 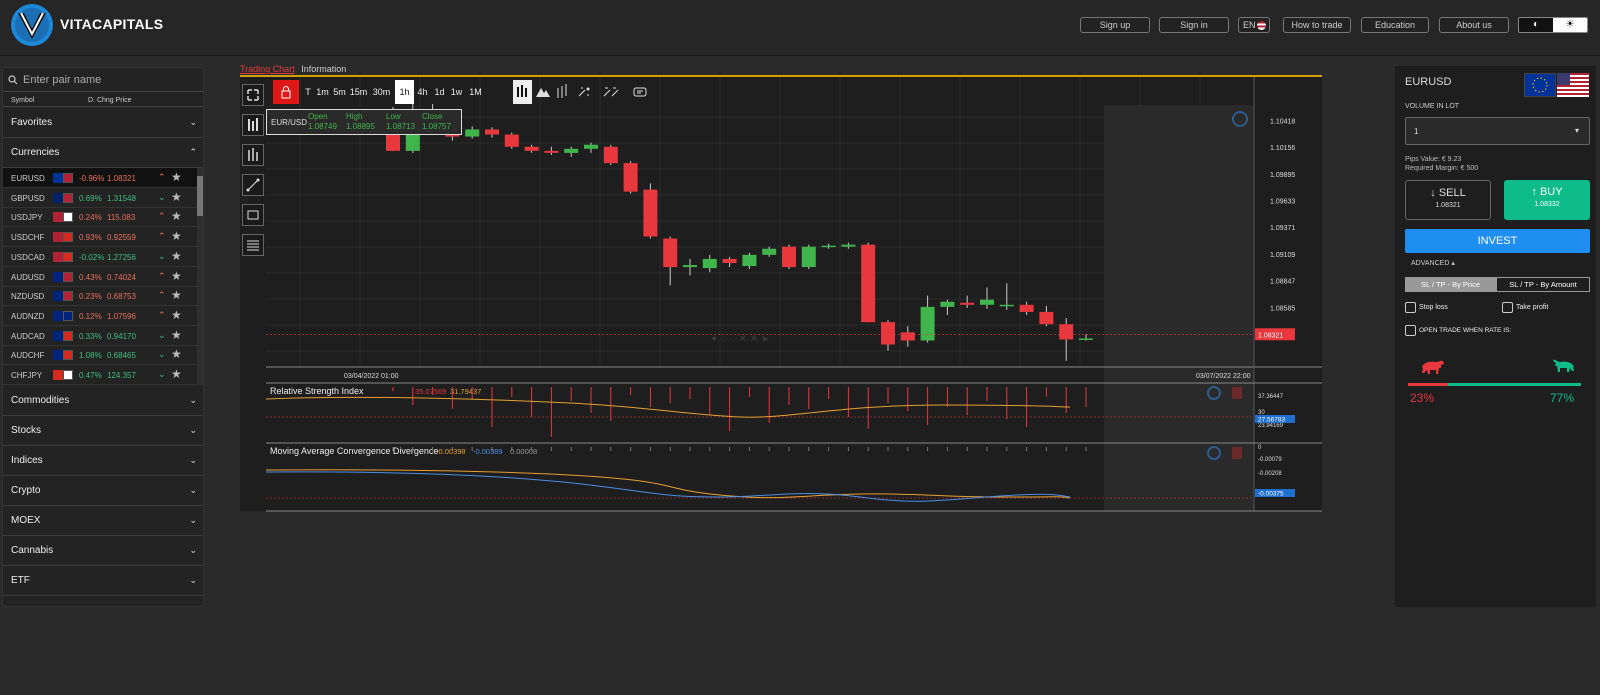 What do you see at coordinates (1450, 284) in the screenshot?
I see `tab-sl-tp-price: SL / TP - By Price` at bounding box center [1450, 284].